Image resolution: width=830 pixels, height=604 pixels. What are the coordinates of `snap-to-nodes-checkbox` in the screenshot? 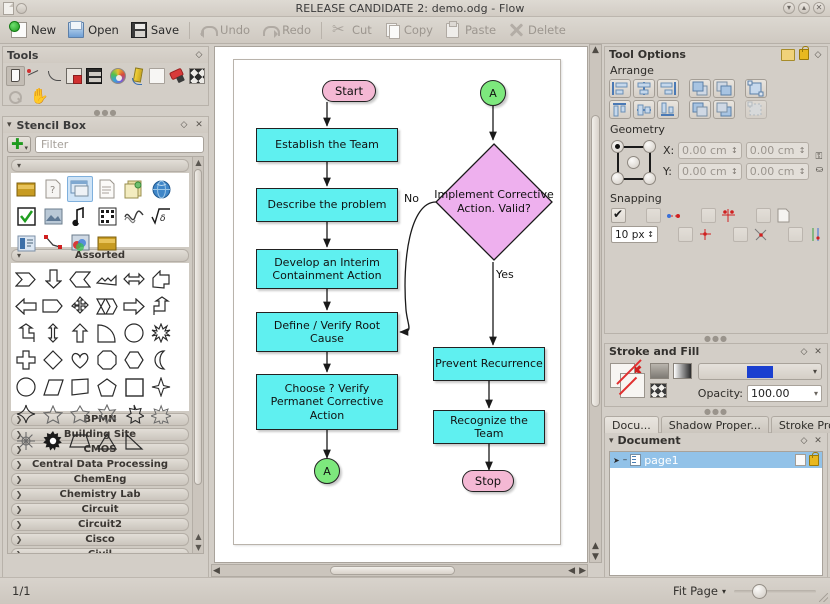 It's located at (653, 215).